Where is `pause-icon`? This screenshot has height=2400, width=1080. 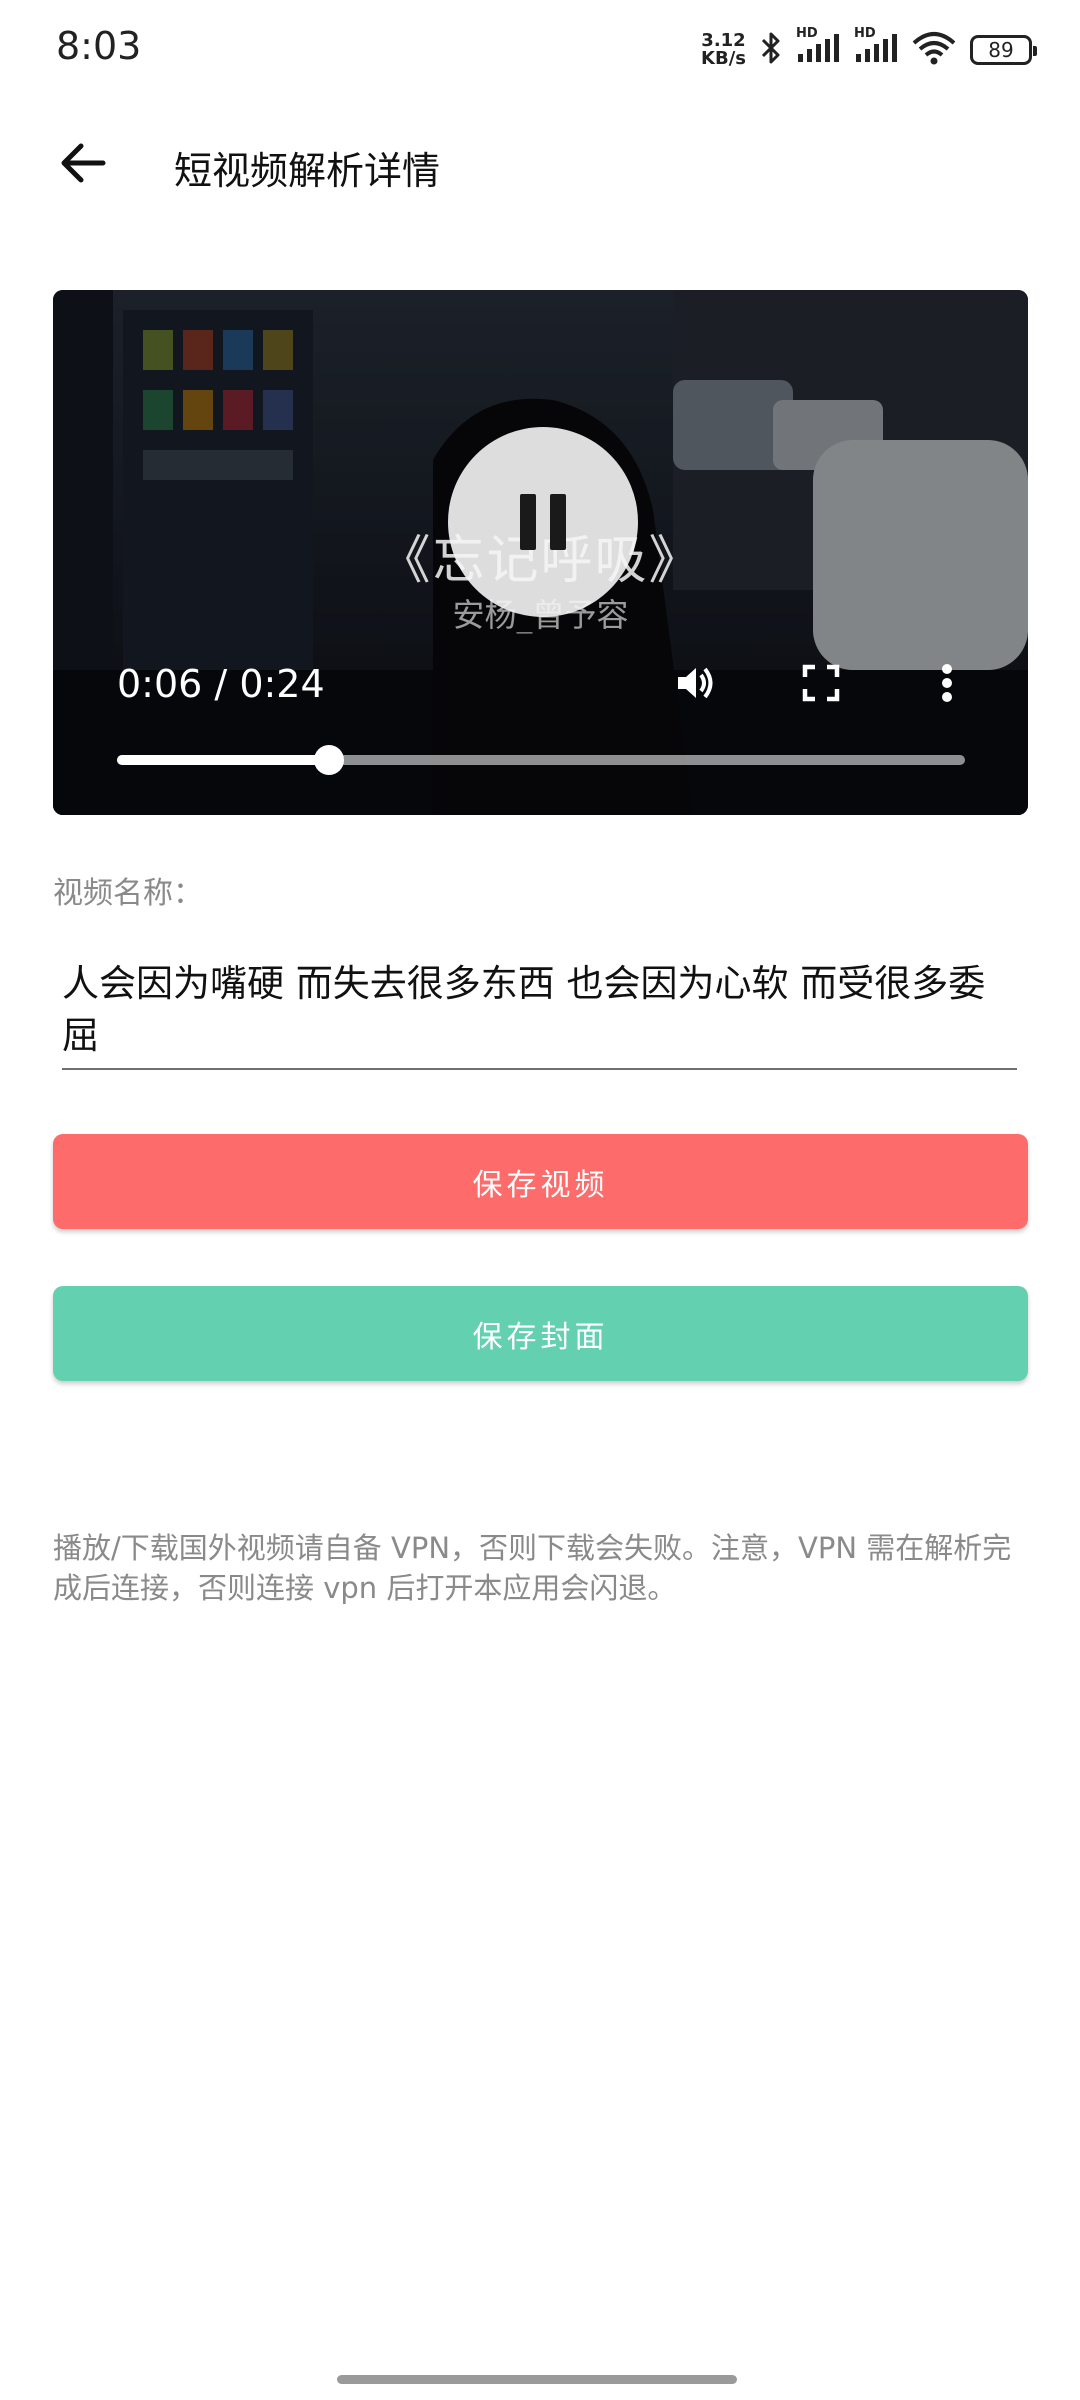 pause-icon is located at coordinates (543, 522).